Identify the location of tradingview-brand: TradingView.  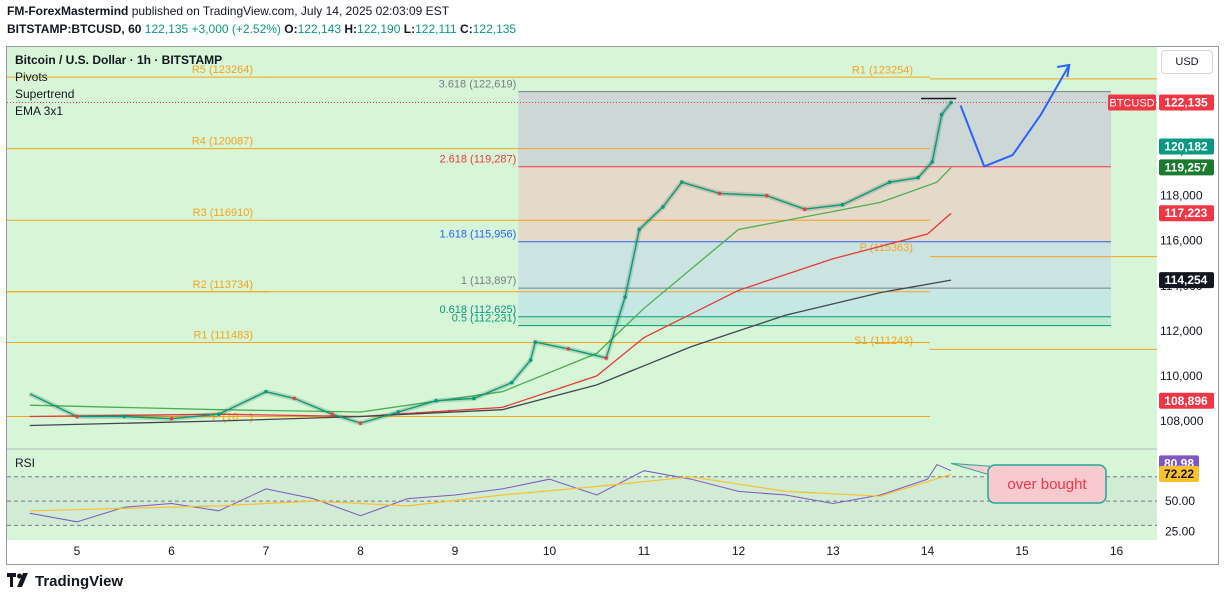
(79, 581).